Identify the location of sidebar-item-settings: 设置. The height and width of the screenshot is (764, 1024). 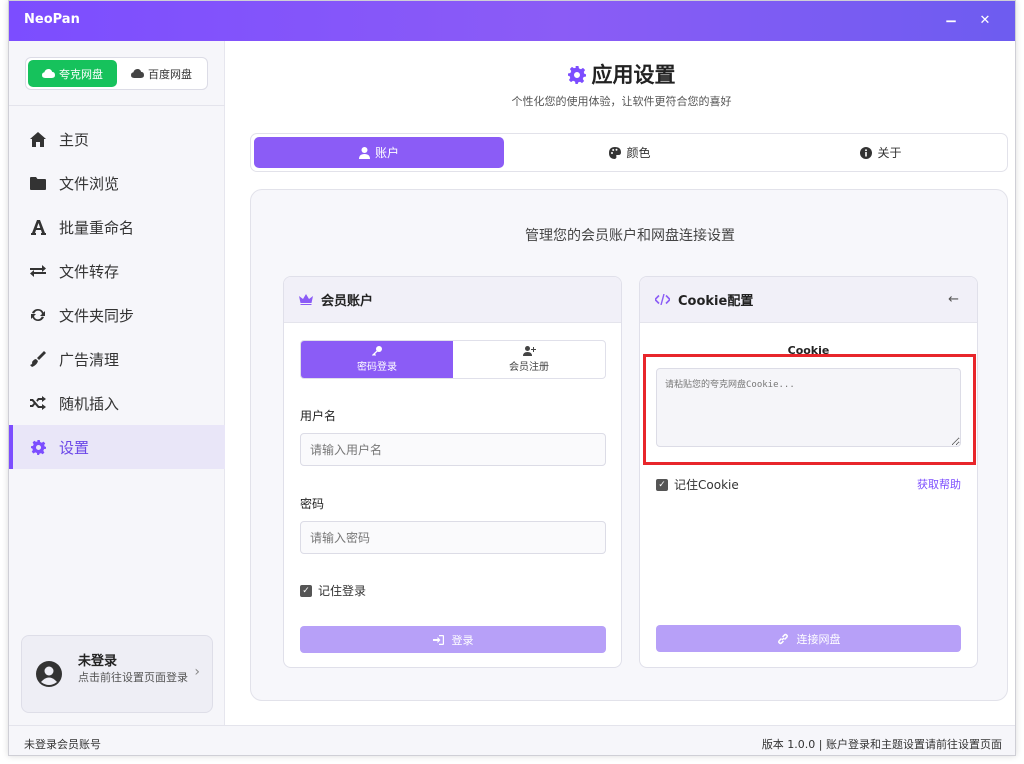
(117, 447).